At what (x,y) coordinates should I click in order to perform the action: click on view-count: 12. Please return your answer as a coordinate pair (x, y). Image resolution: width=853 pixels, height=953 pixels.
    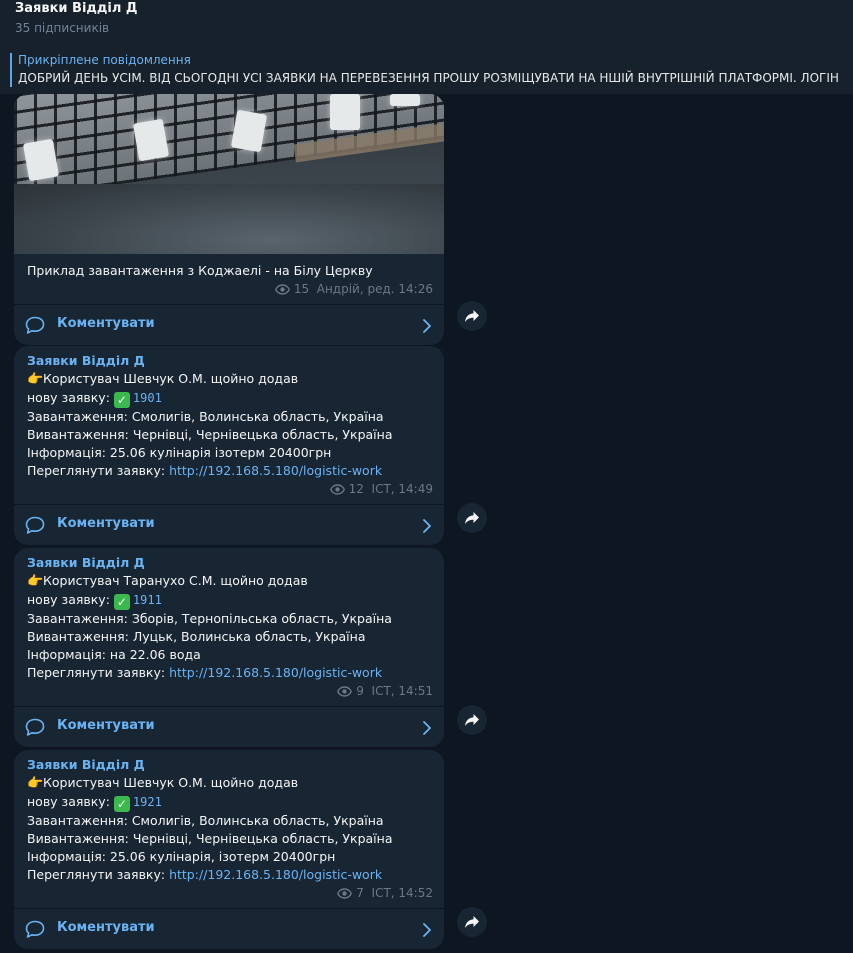
    Looking at the image, I should click on (356, 489).